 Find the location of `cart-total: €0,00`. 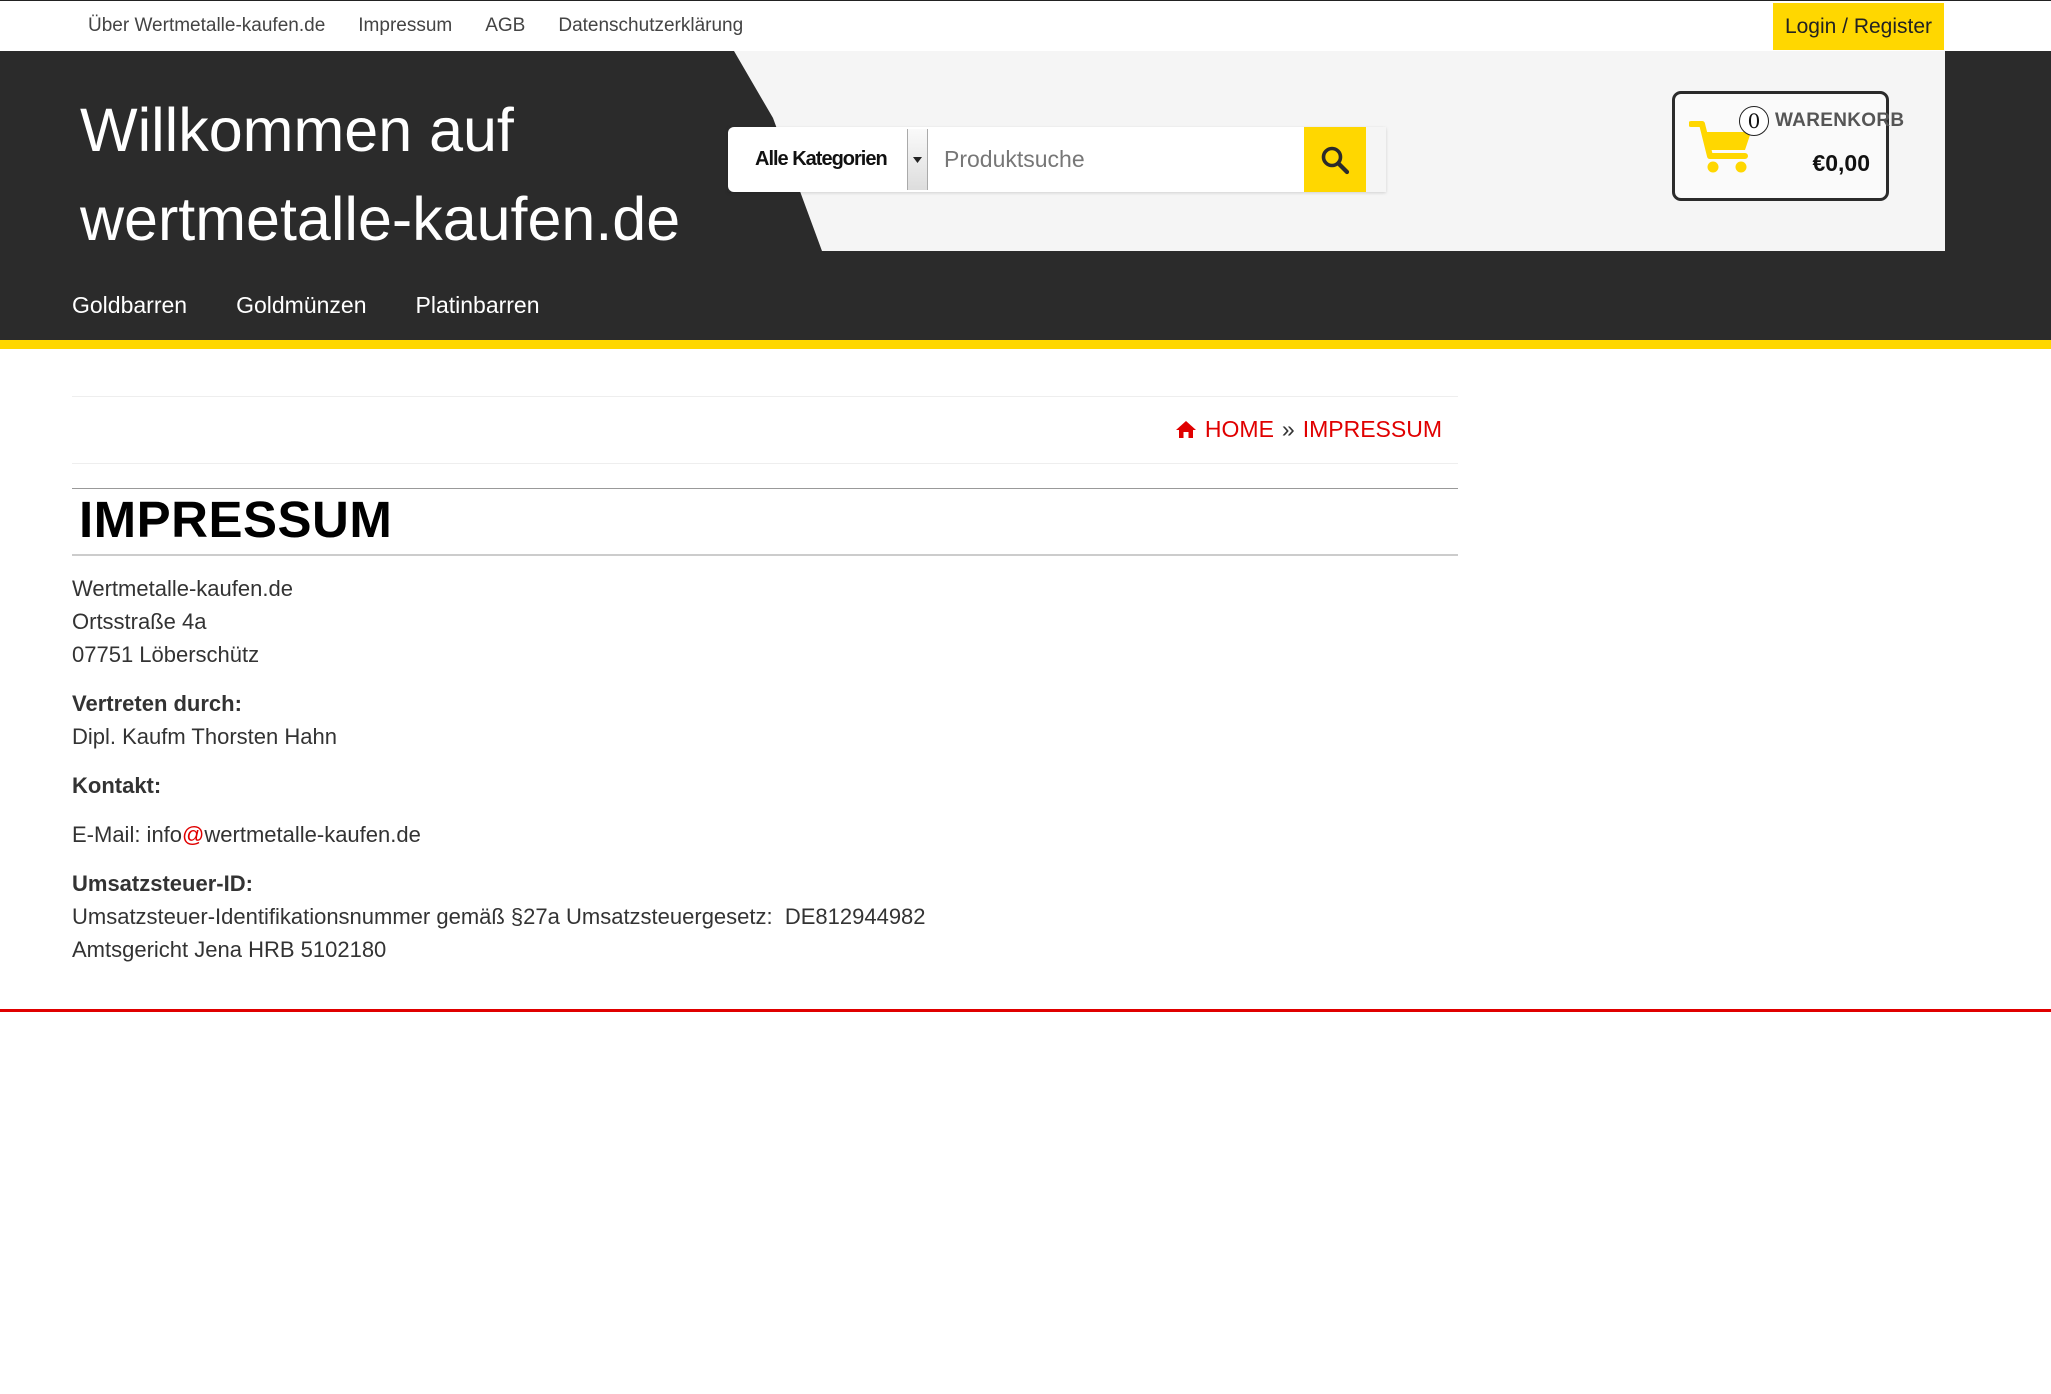

cart-total: €0,00 is located at coordinates (1841, 163).